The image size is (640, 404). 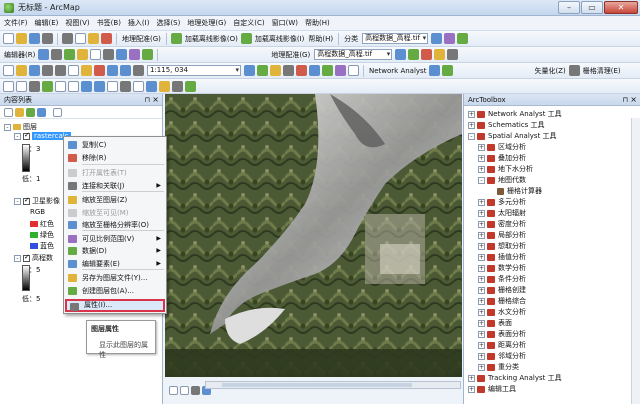 What do you see at coordinates (148, 54) in the screenshot?
I see `create-features-icon` at bounding box center [148, 54].